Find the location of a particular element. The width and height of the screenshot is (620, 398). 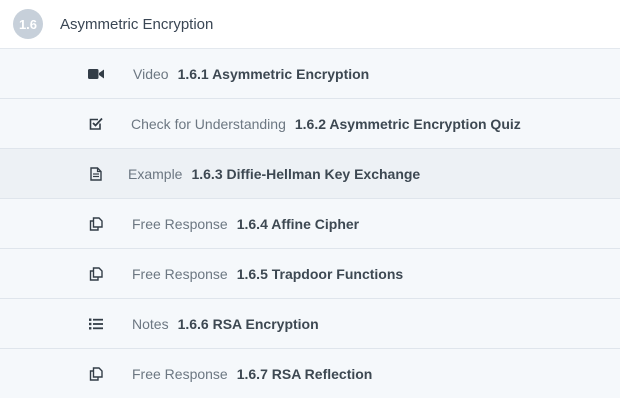

lesson-title: 1.6.6 RSA Encryption is located at coordinates (248, 324).